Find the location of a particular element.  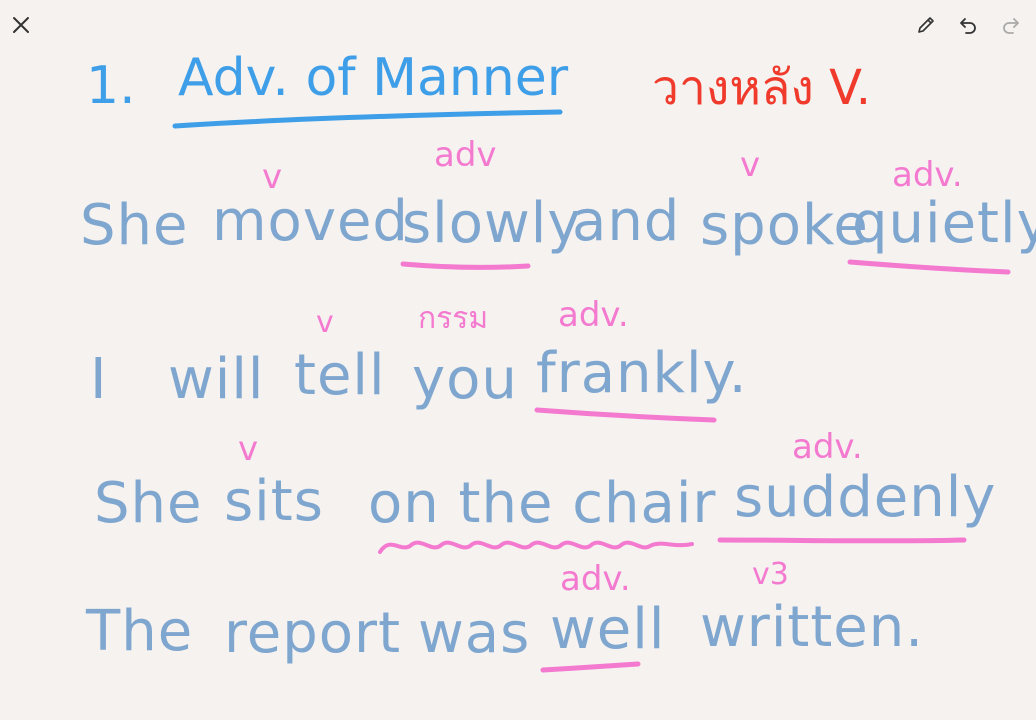

heading-number: 1. is located at coordinates (111, 86).